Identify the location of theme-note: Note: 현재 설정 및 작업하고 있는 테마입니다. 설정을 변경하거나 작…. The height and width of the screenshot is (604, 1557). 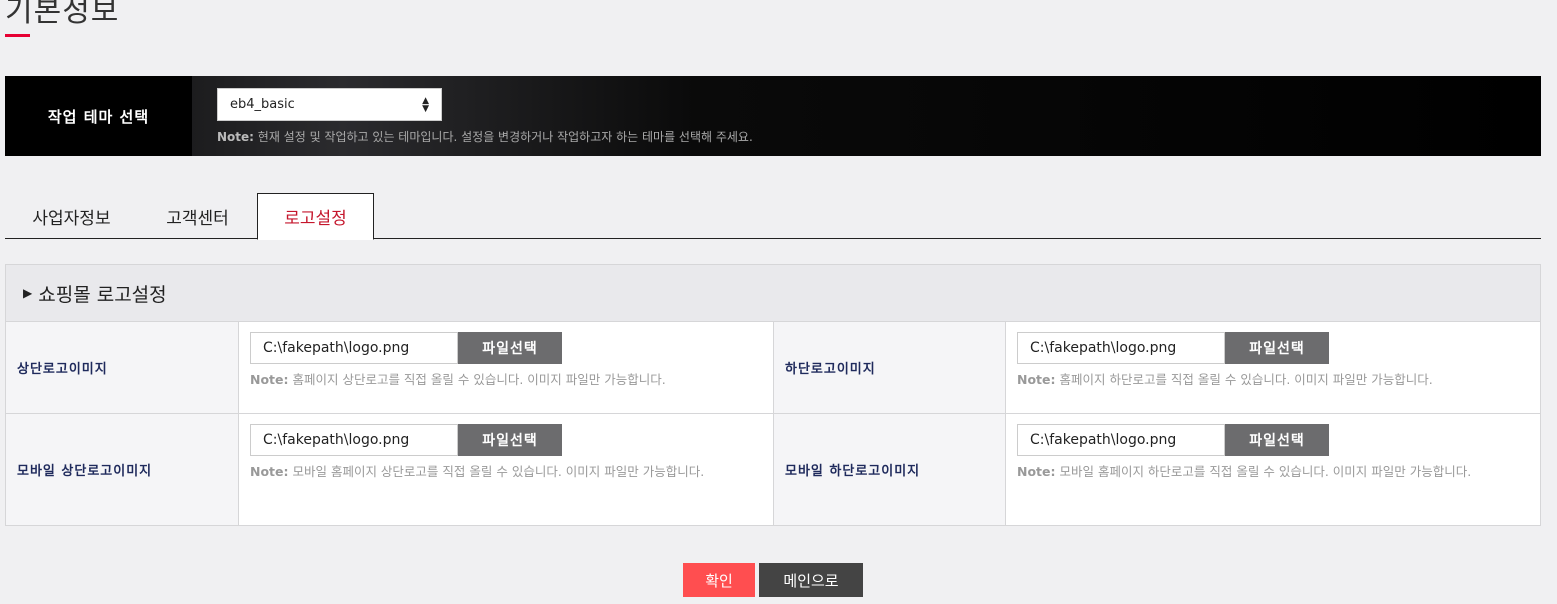
(485, 136).